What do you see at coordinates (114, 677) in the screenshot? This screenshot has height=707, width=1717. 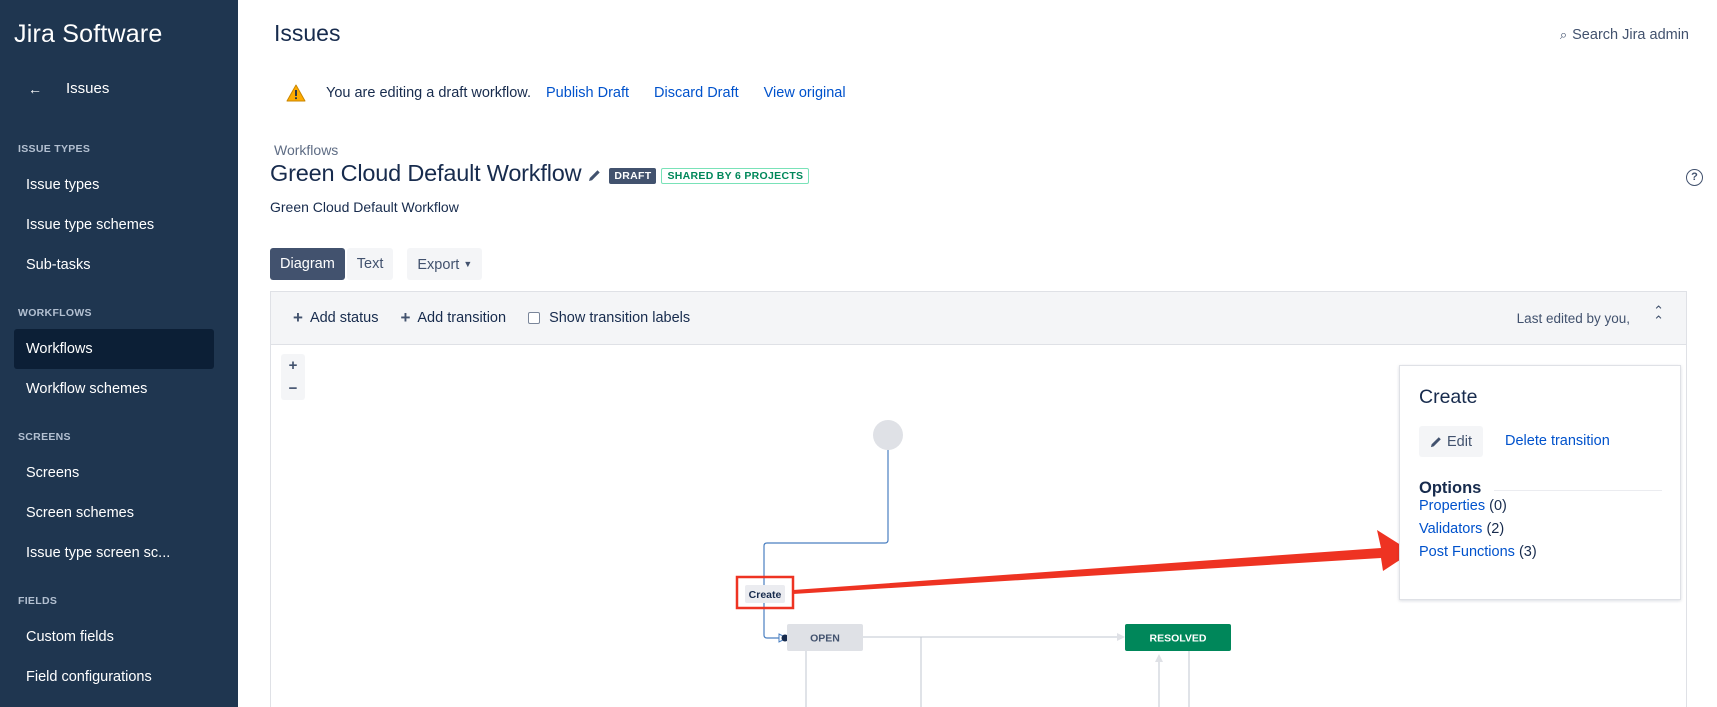 I see `sidebar-item-field-configurations: Field configurations` at bounding box center [114, 677].